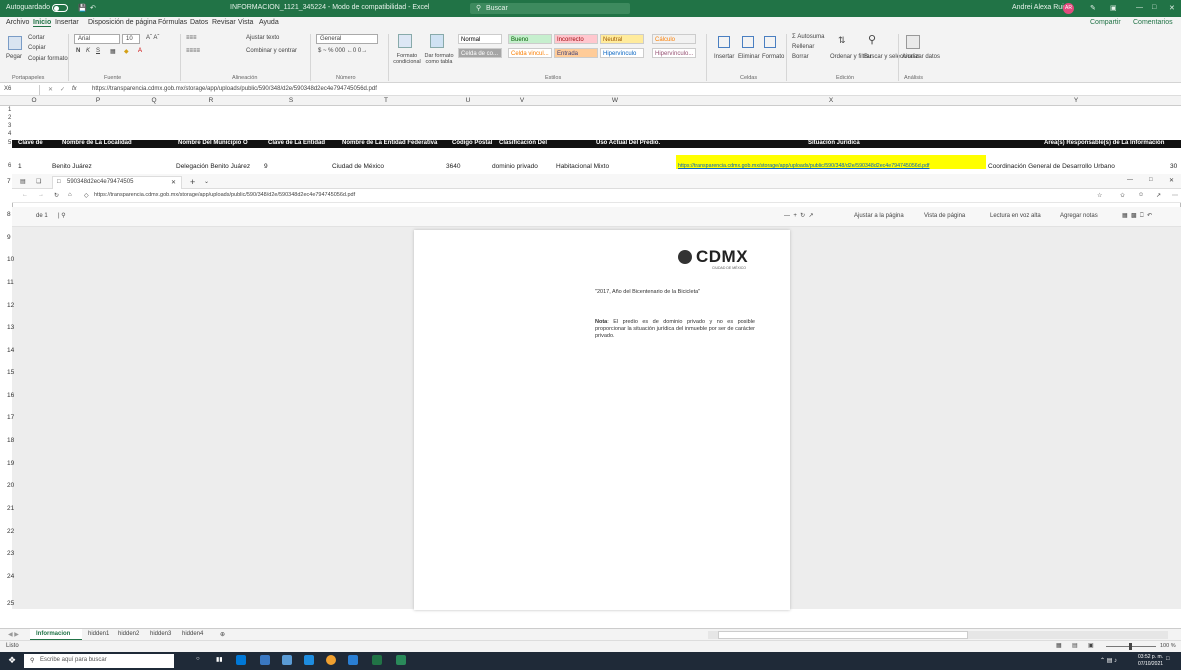 Image resolution: width=1181 pixels, height=670 pixels. What do you see at coordinates (14, 57) in the screenshot?
I see `paste-button: Pegar` at bounding box center [14, 57].